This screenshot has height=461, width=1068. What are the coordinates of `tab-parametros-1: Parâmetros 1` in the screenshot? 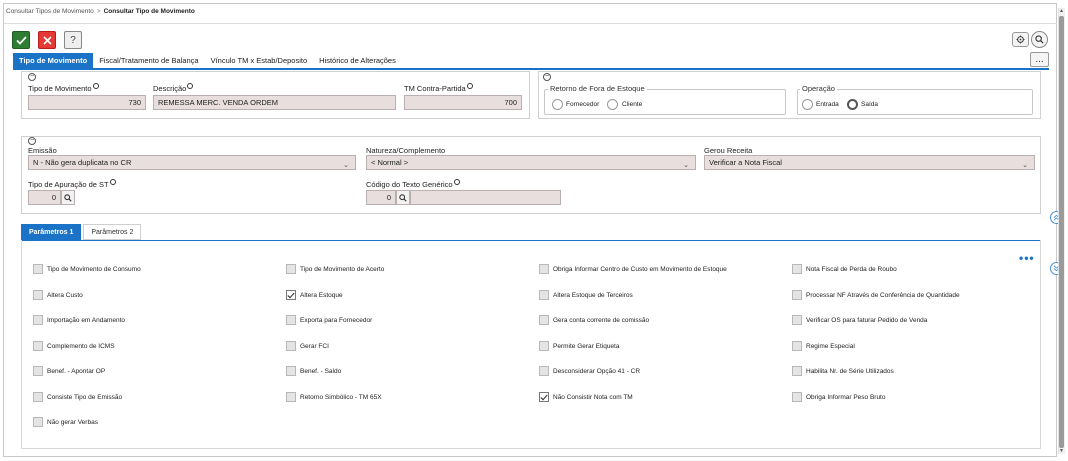 It's located at (51, 232).